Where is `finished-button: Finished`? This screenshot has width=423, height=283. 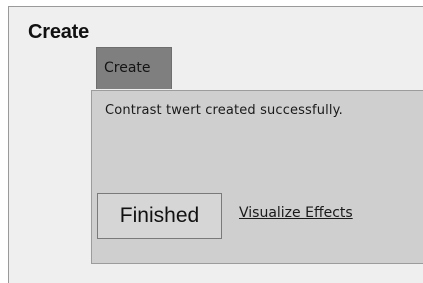
finished-button: Finished is located at coordinates (159, 216).